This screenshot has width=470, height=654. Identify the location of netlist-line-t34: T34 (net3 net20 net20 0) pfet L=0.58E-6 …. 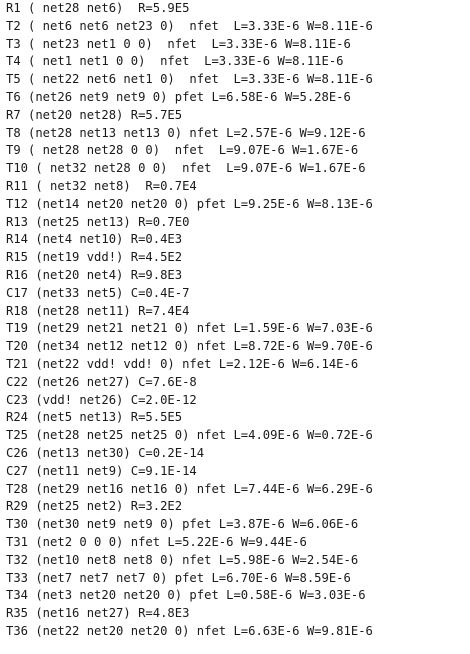
(186, 595).